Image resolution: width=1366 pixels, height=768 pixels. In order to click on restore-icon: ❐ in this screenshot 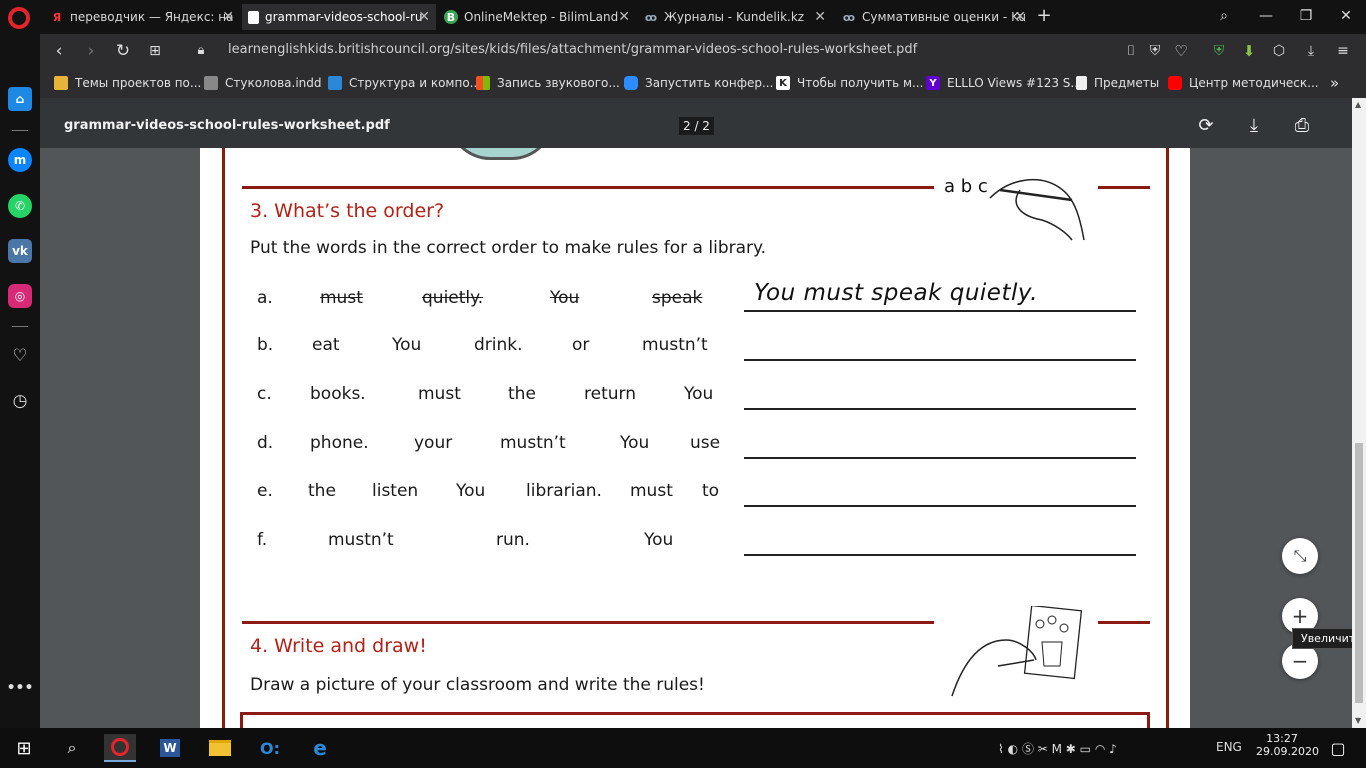, I will do `click(1306, 16)`.